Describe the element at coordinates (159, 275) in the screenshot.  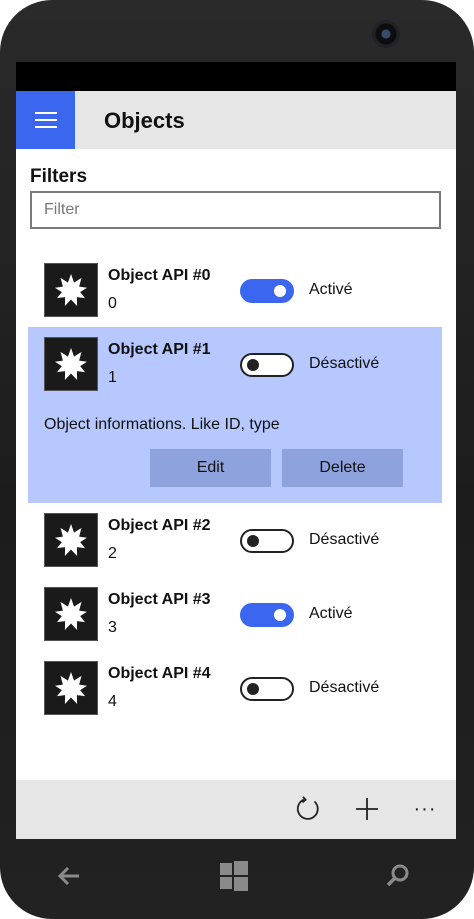
I see `object-name: Object API #0` at that location.